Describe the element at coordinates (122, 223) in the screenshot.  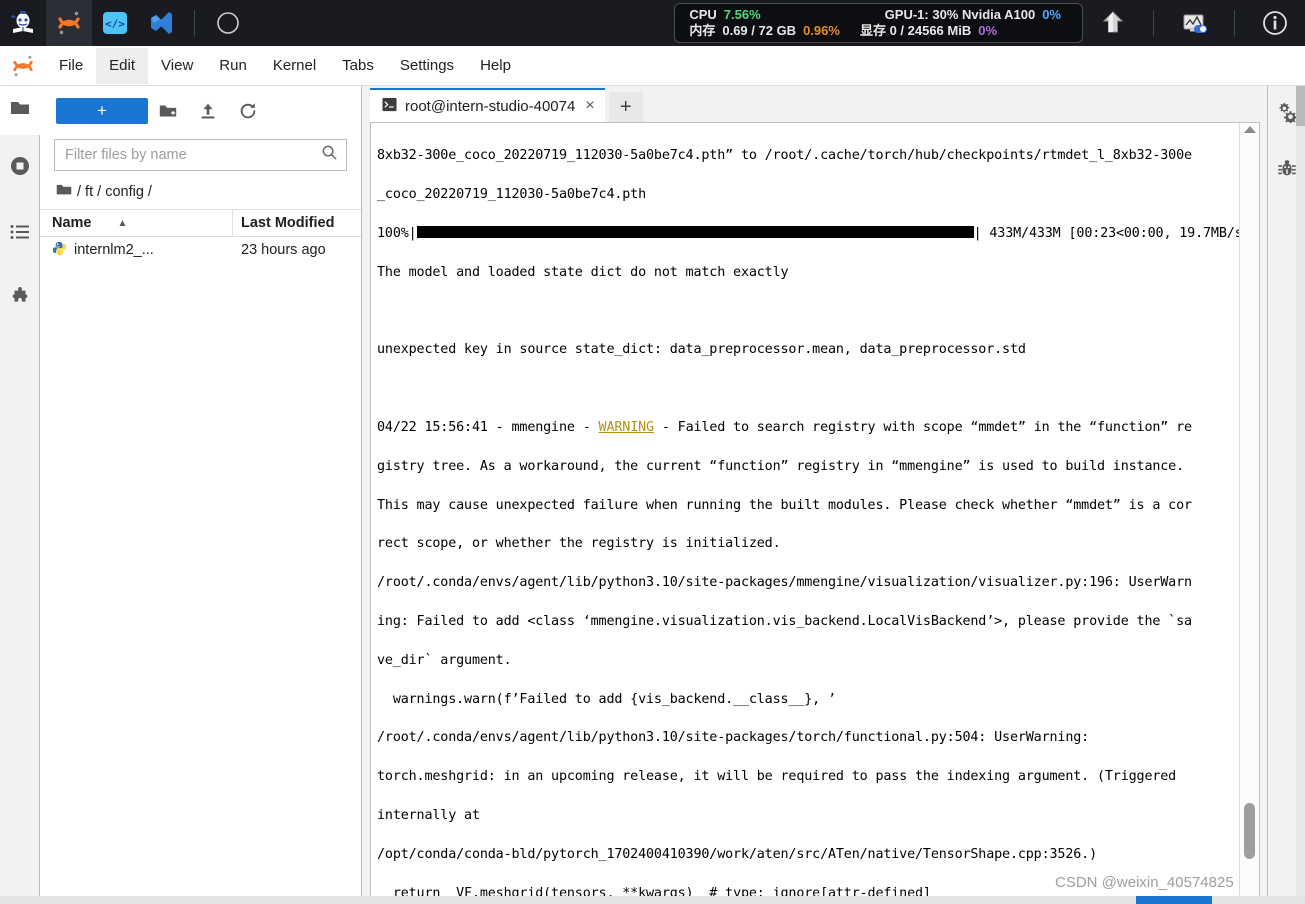
I see `sort-ascending-icon: ▲` at that location.